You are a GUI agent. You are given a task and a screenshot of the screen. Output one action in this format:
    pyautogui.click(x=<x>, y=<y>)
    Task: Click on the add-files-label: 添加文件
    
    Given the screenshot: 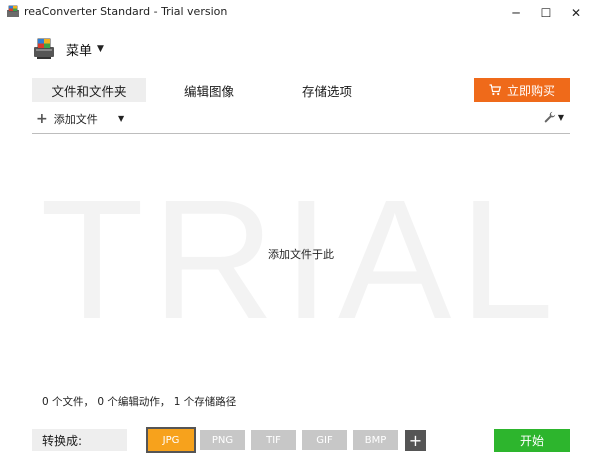 What is the action you would take?
    pyautogui.click(x=75, y=119)
    